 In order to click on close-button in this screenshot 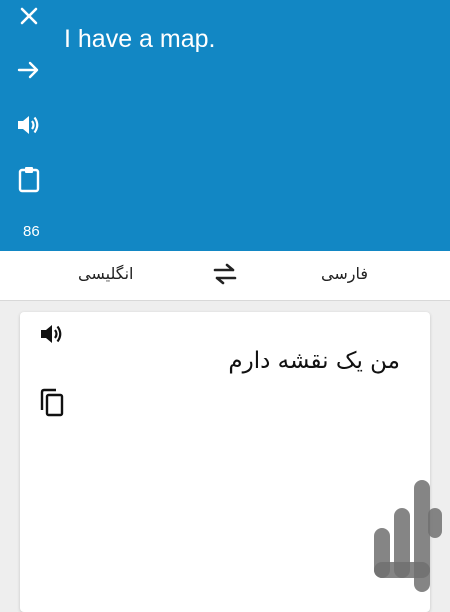, I will do `click(29, 16)`.